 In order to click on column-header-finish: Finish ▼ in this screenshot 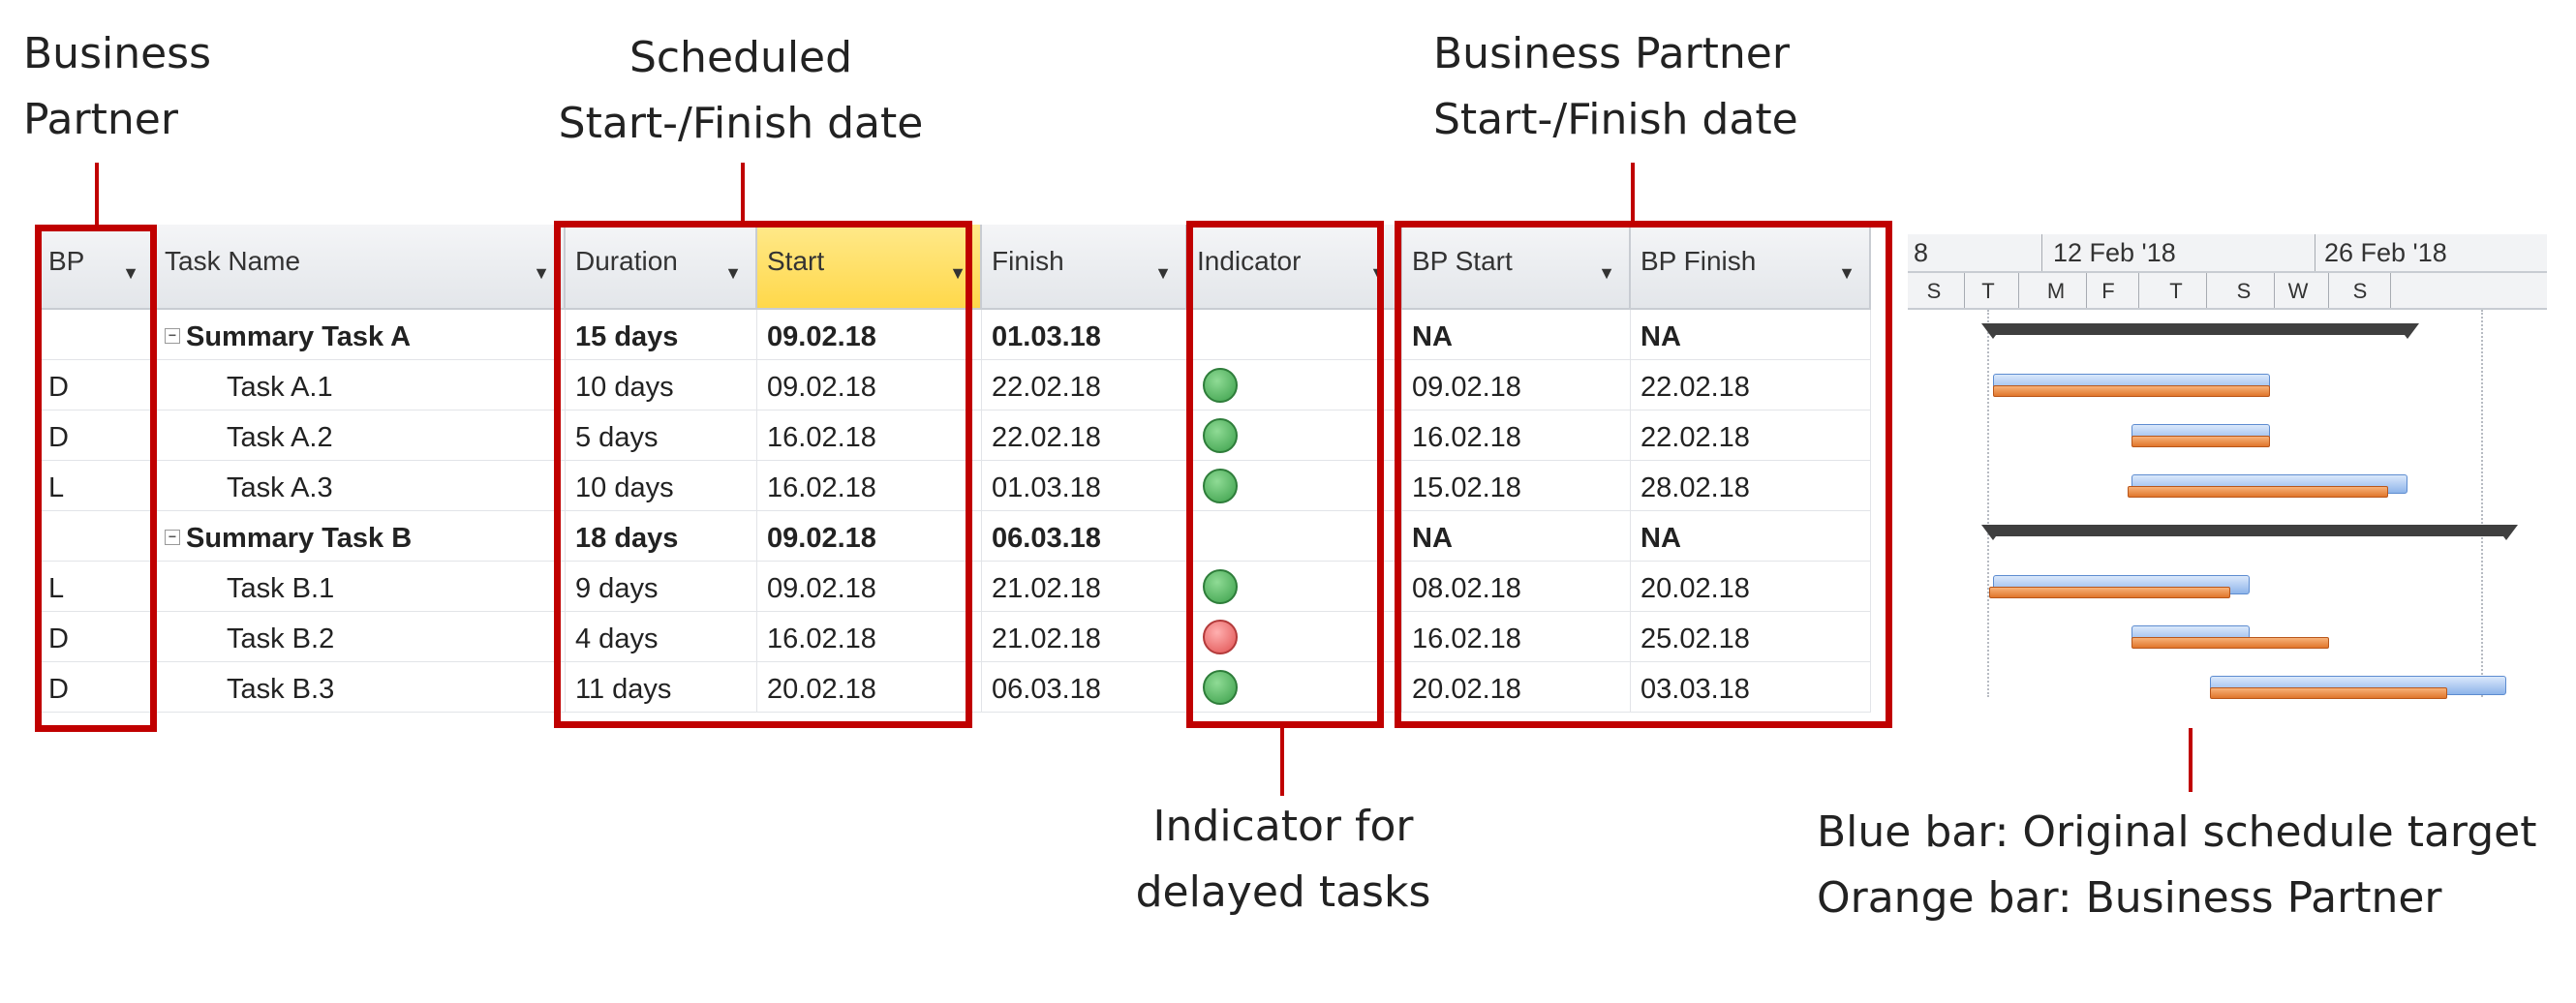, I will do `click(1084, 268)`.